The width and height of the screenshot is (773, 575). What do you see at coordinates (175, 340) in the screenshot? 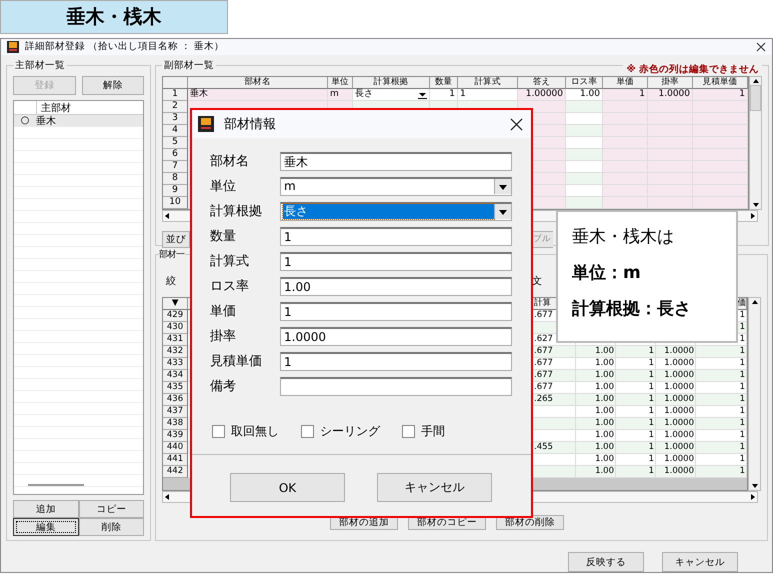
I see `row-number: 431` at bounding box center [175, 340].